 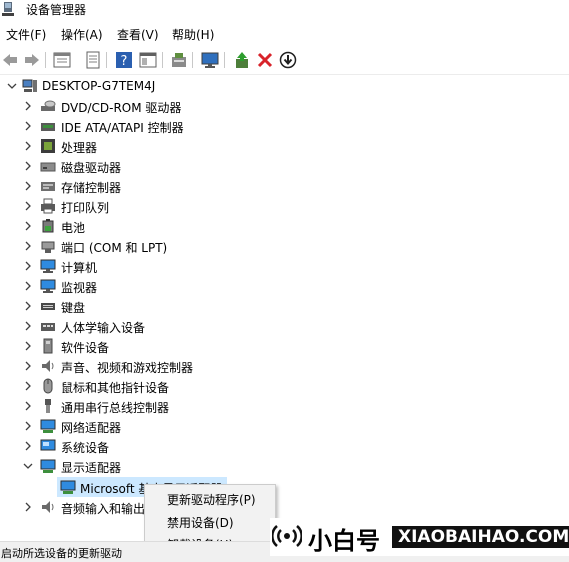 What do you see at coordinates (284, 166) in the screenshot?
I see `tree-item-disk: 磁盘驱动器` at bounding box center [284, 166].